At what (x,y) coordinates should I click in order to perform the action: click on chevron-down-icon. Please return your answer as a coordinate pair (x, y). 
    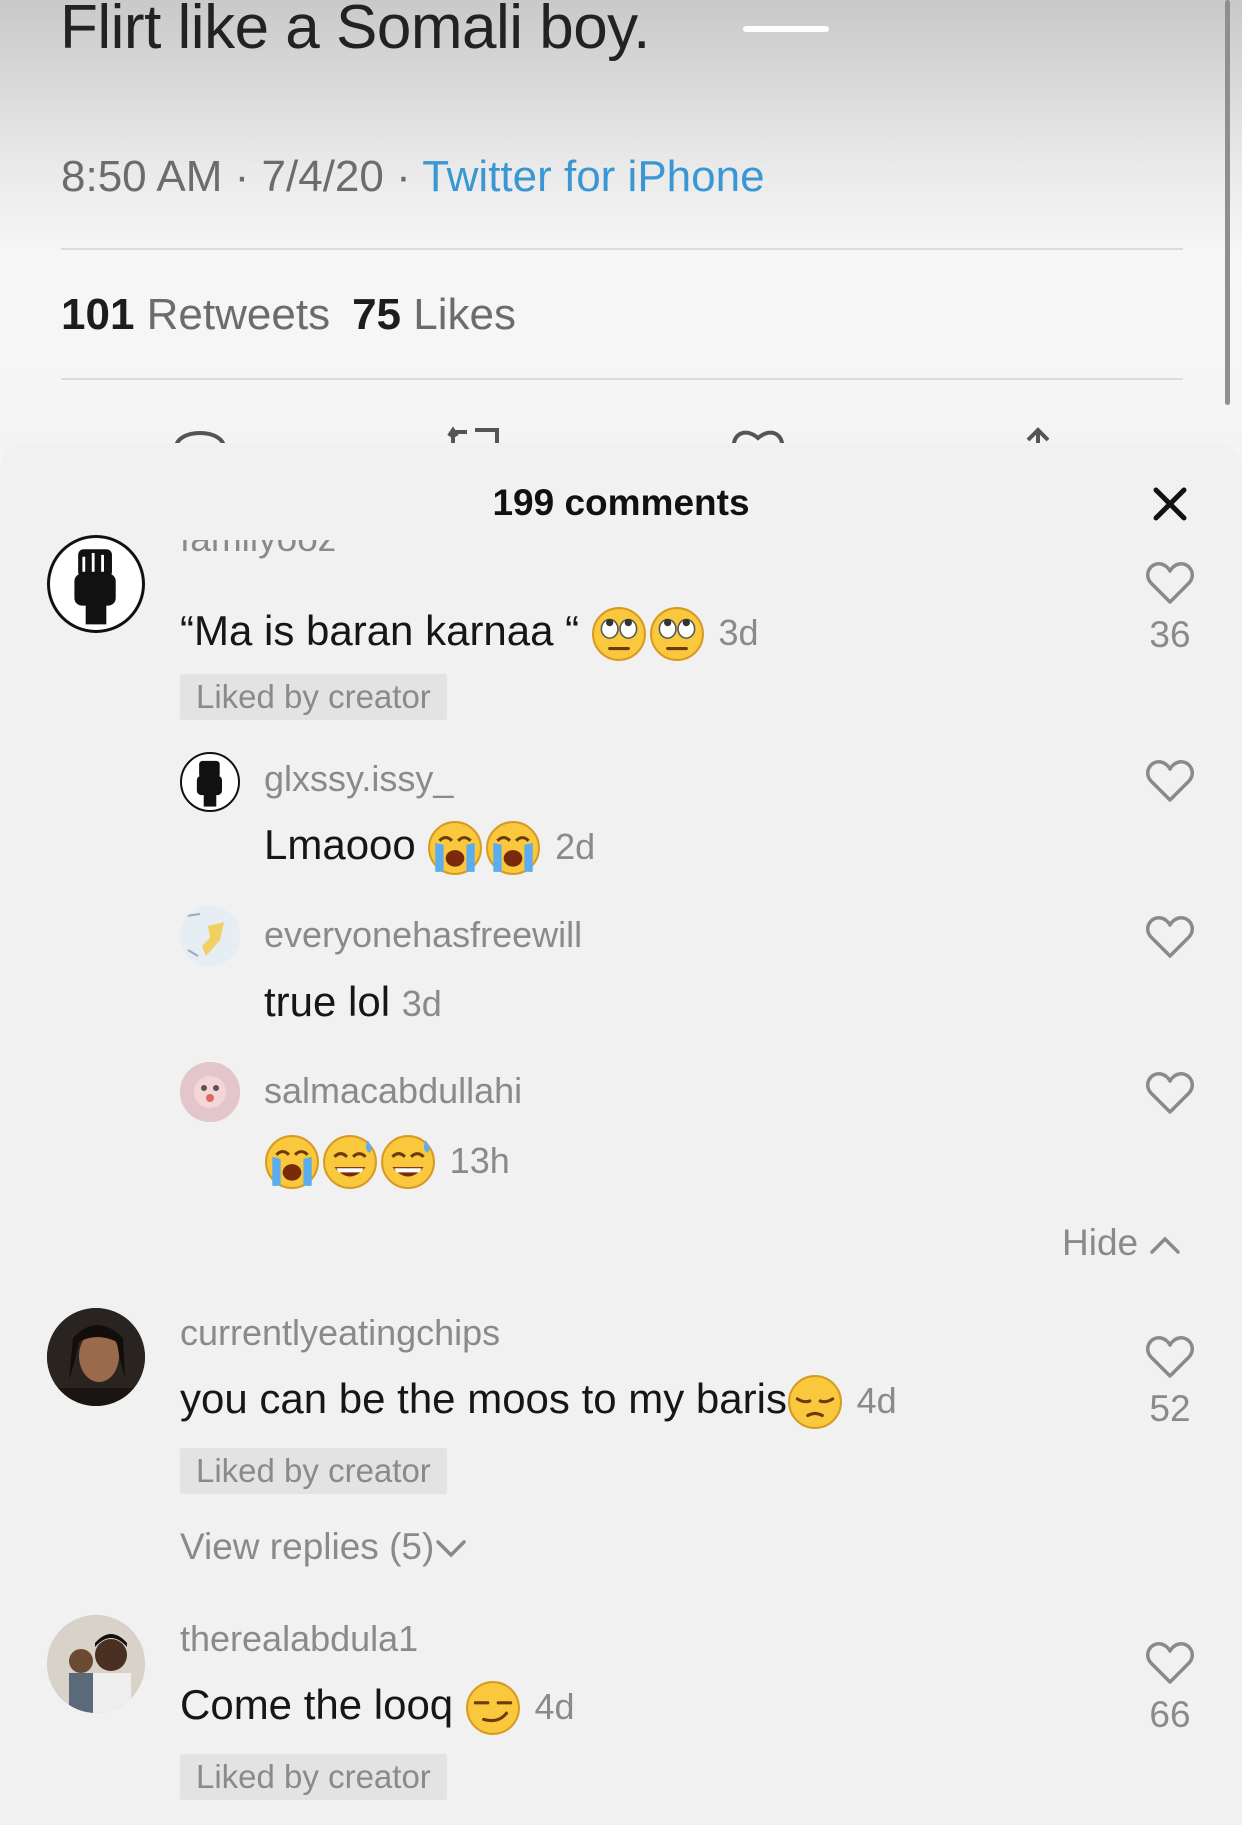
    Looking at the image, I should click on (451, 1549).